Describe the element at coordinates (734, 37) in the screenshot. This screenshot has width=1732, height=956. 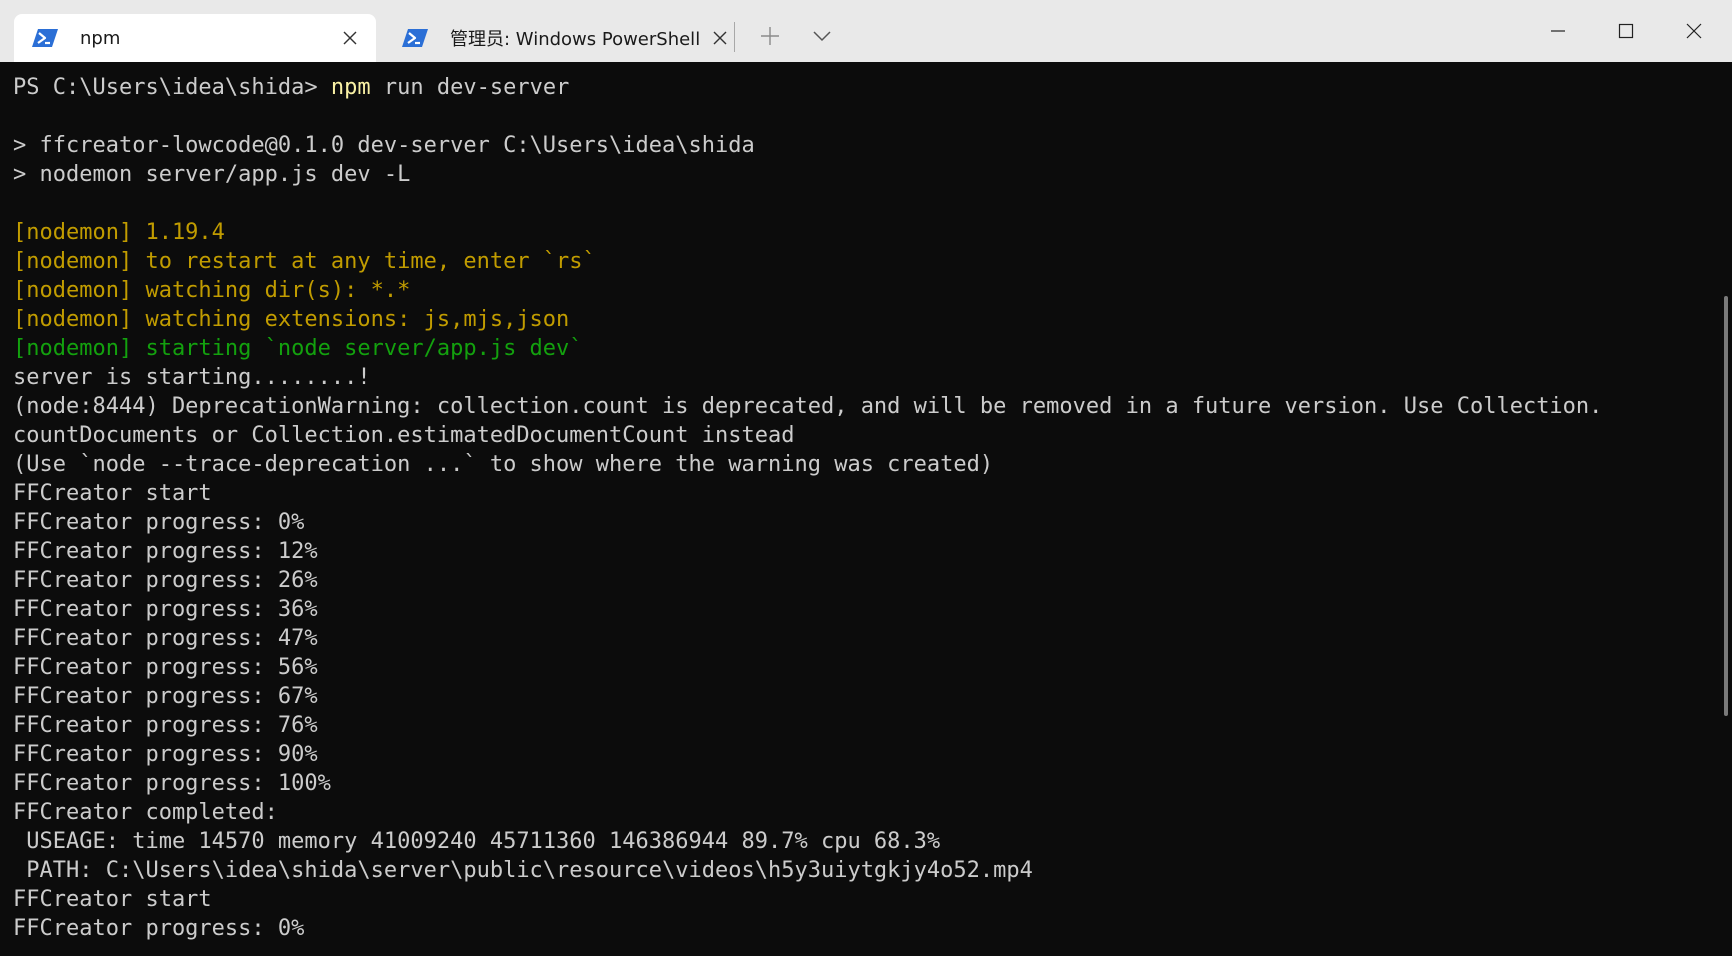
I see `tab-separator` at that location.